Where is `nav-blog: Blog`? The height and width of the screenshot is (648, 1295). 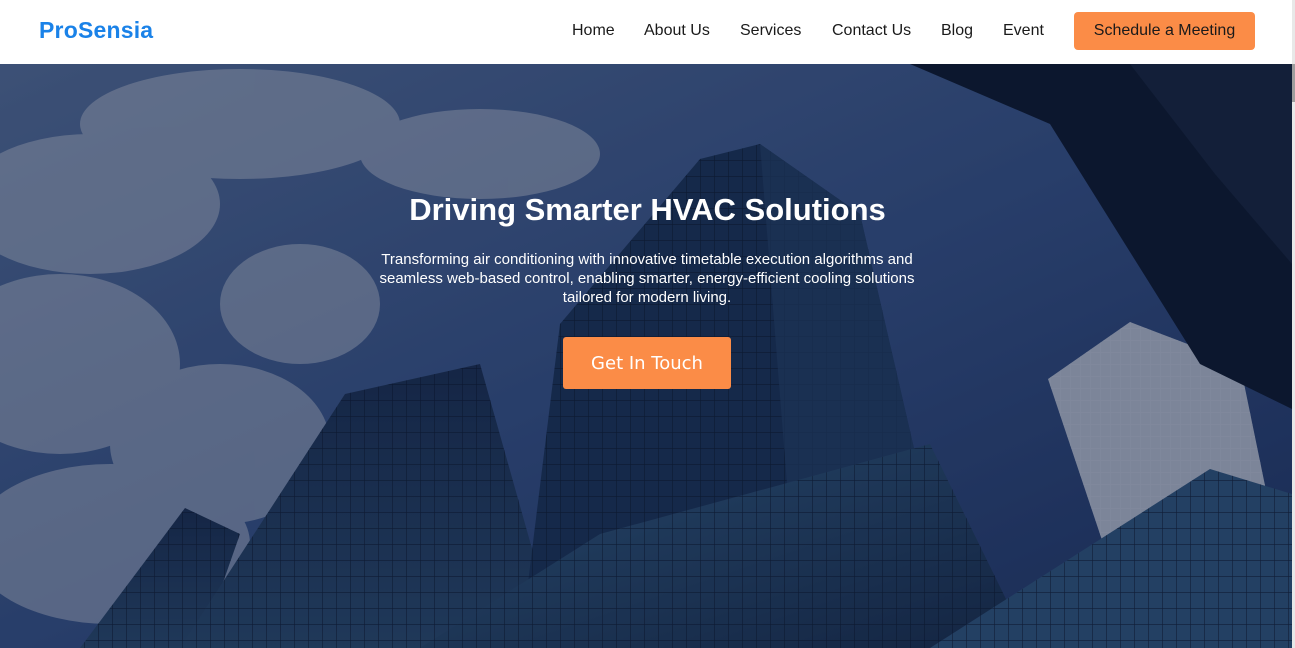
nav-blog: Blog is located at coordinates (957, 31).